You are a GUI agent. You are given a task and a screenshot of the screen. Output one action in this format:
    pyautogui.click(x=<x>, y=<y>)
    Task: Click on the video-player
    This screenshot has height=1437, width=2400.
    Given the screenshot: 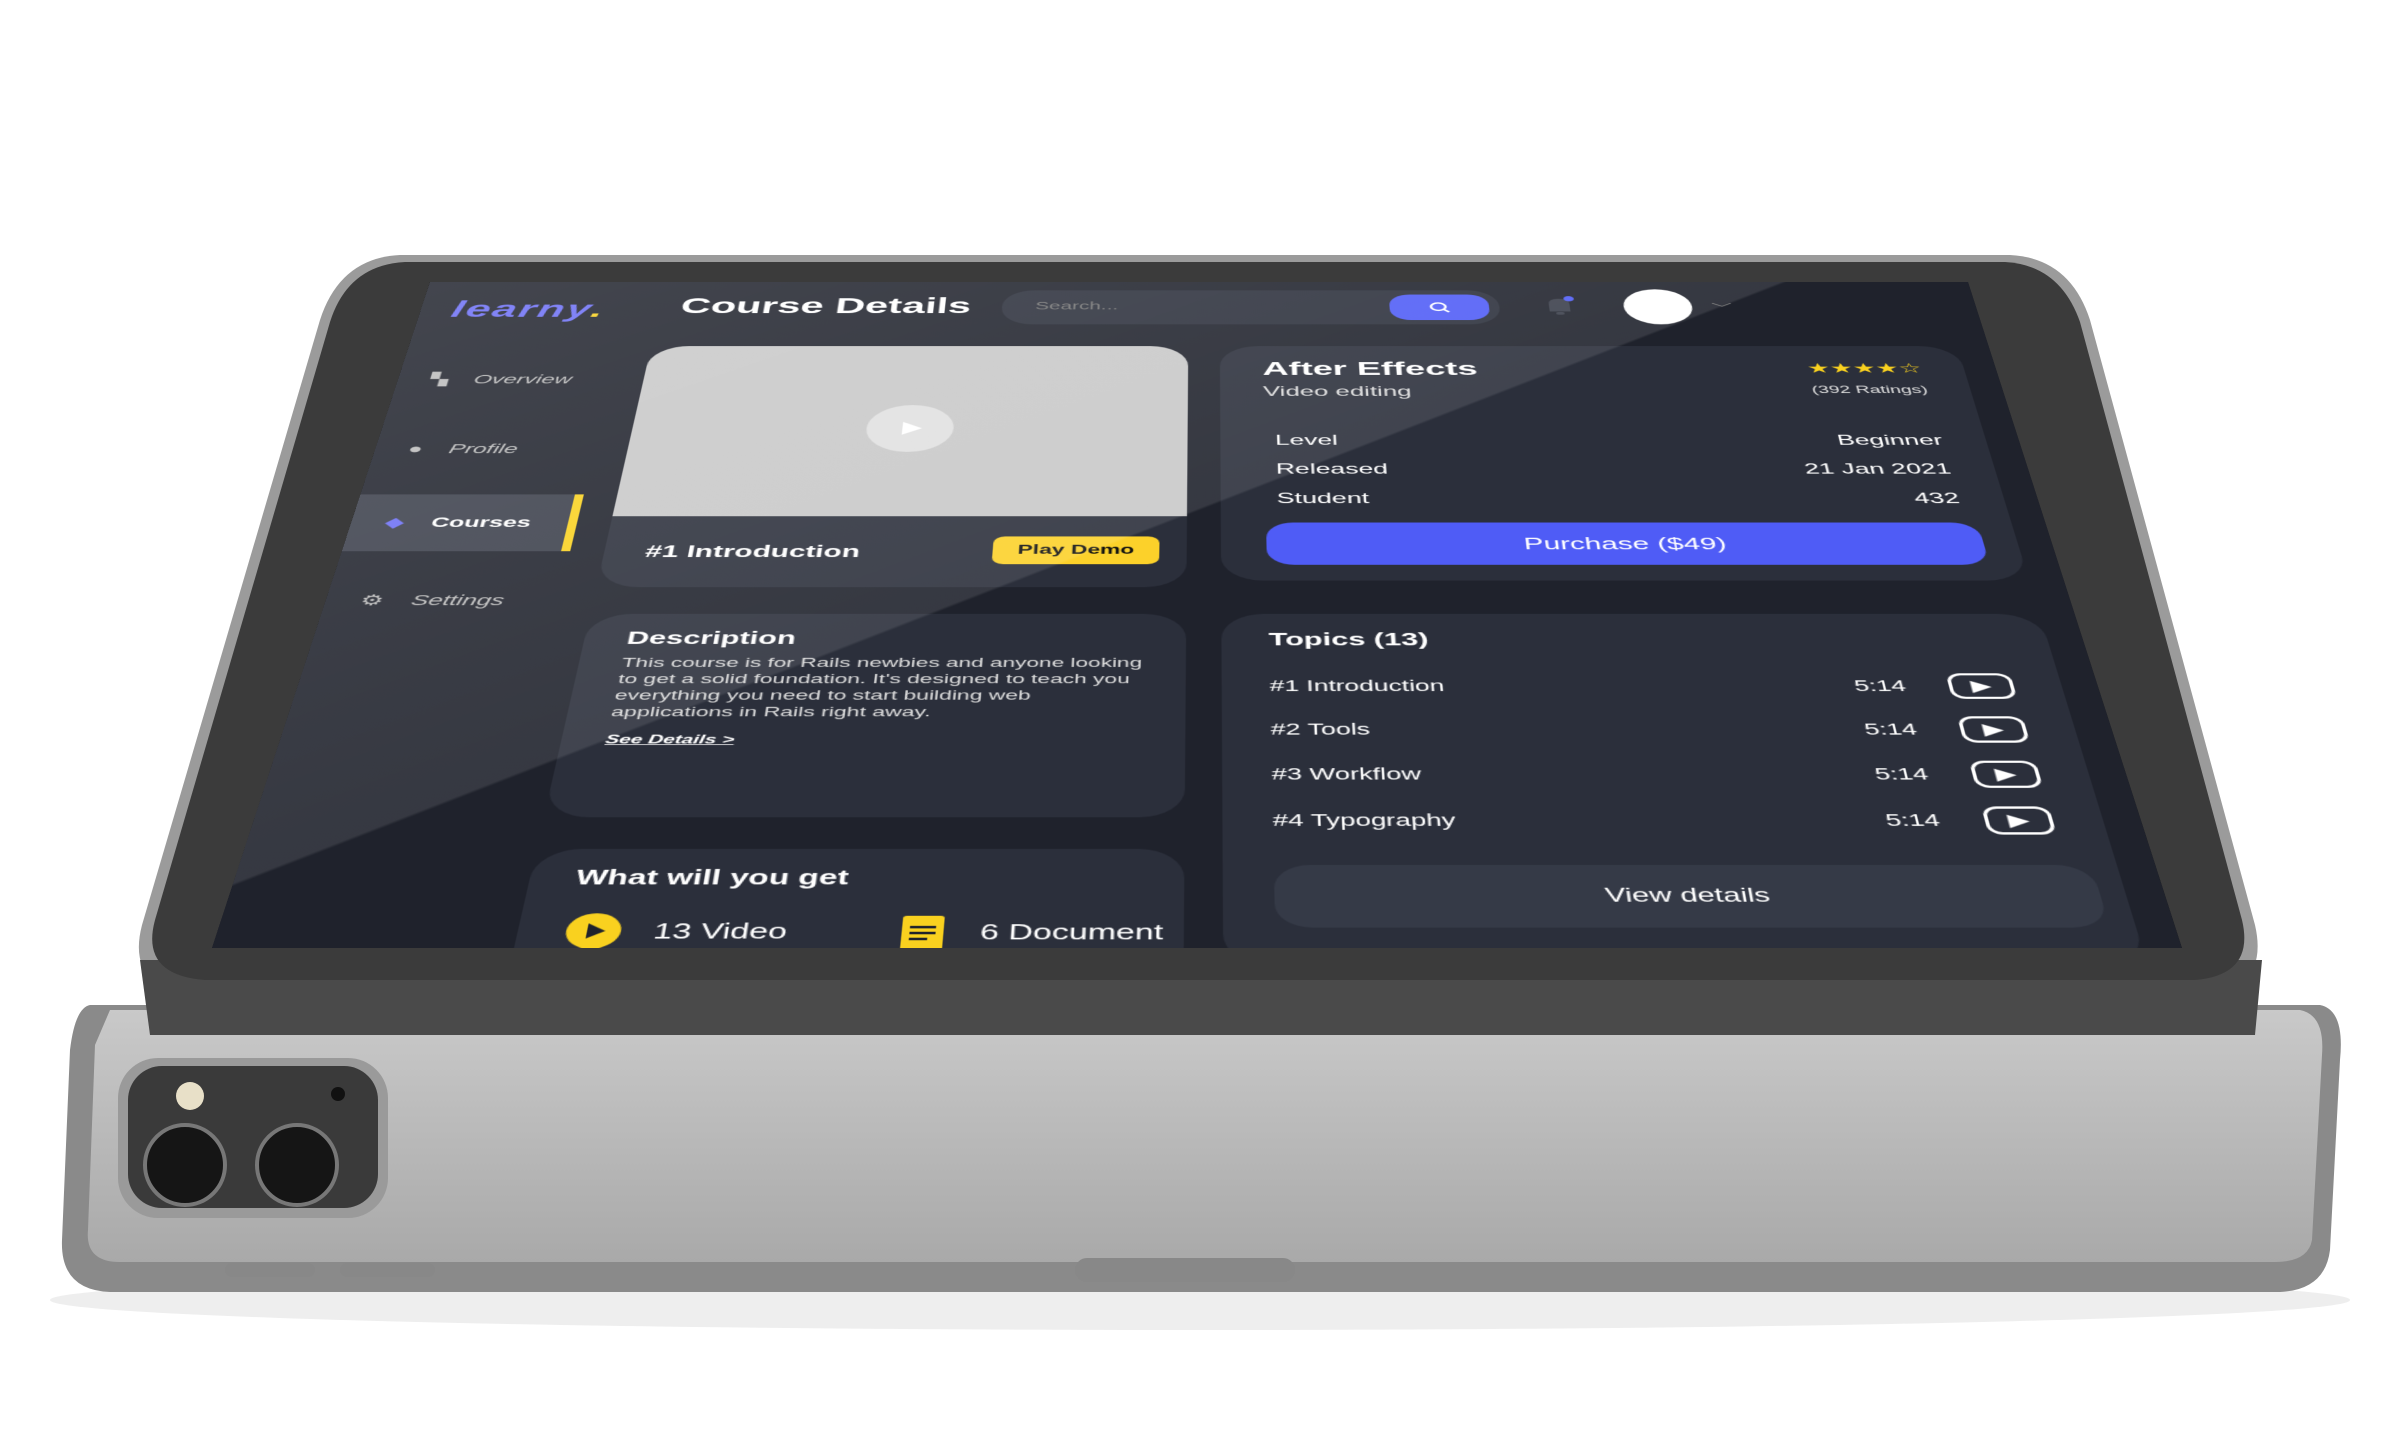 What is the action you would take?
    pyautogui.click(x=900, y=431)
    